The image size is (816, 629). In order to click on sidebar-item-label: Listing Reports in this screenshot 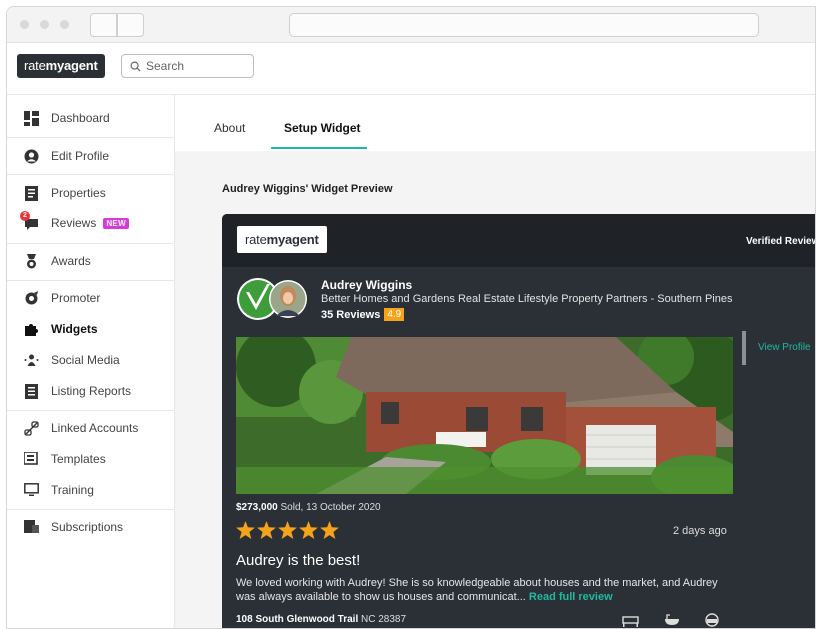, I will do `click(91, 391)`.